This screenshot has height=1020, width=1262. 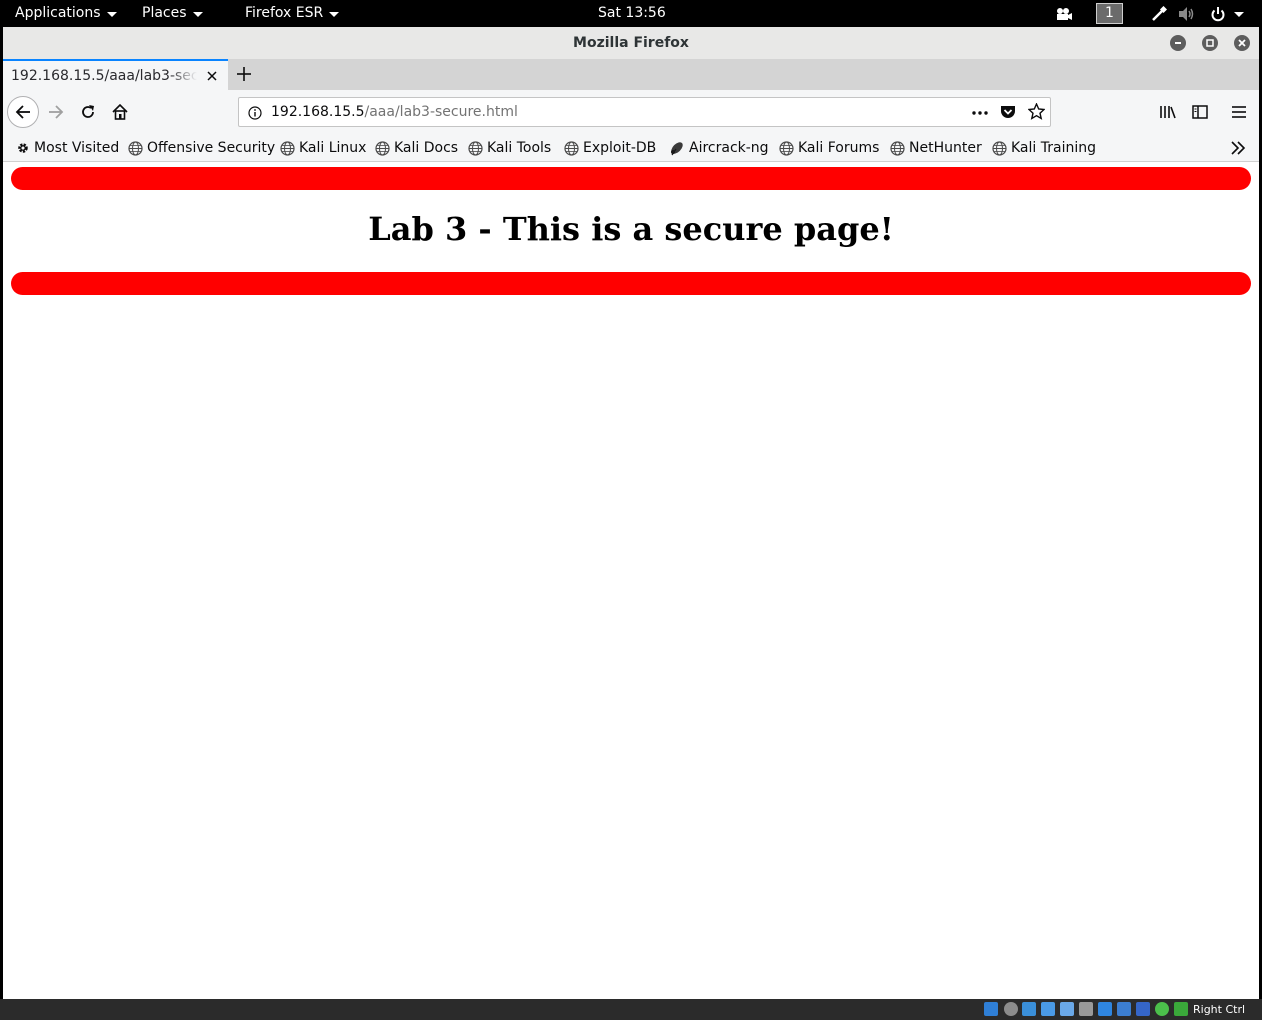 I want to click on bookmark-kali-docs: Kali Docs, so click(x=416, y=148).